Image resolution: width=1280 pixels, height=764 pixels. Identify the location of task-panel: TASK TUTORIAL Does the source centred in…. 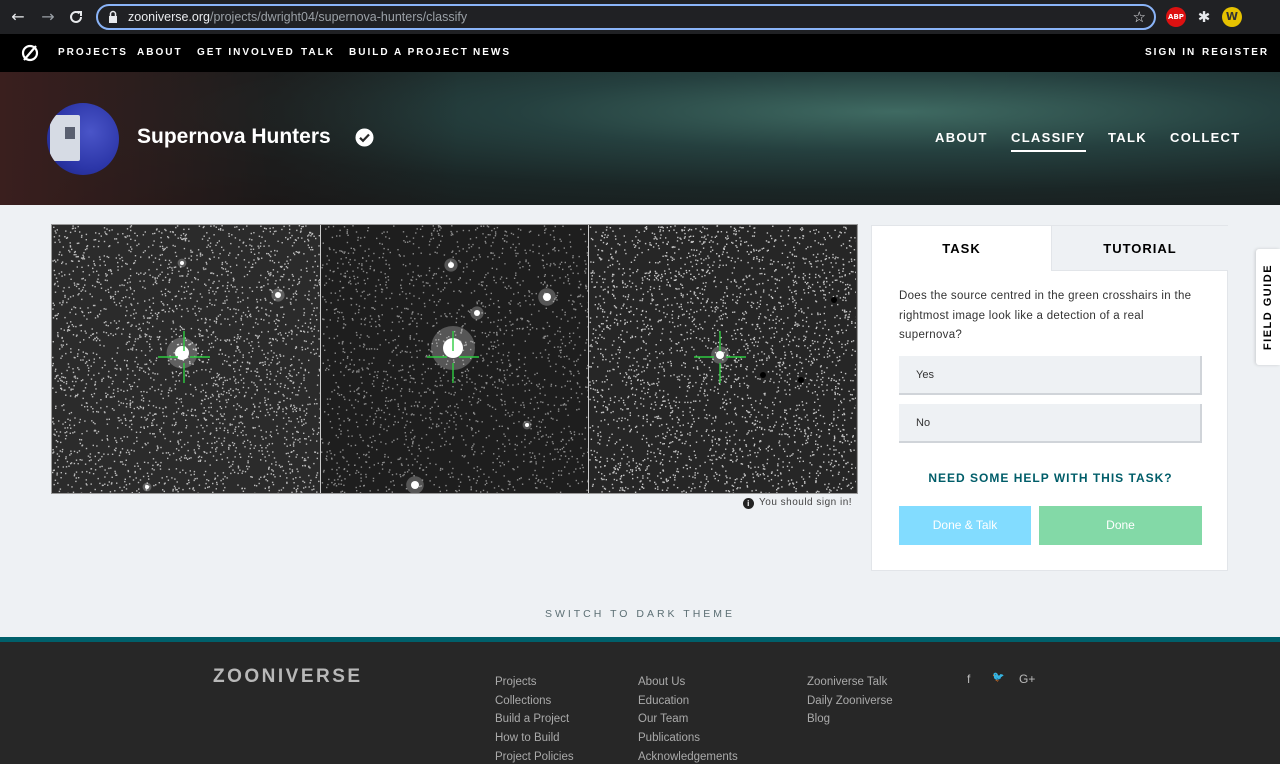
(1049, 398).